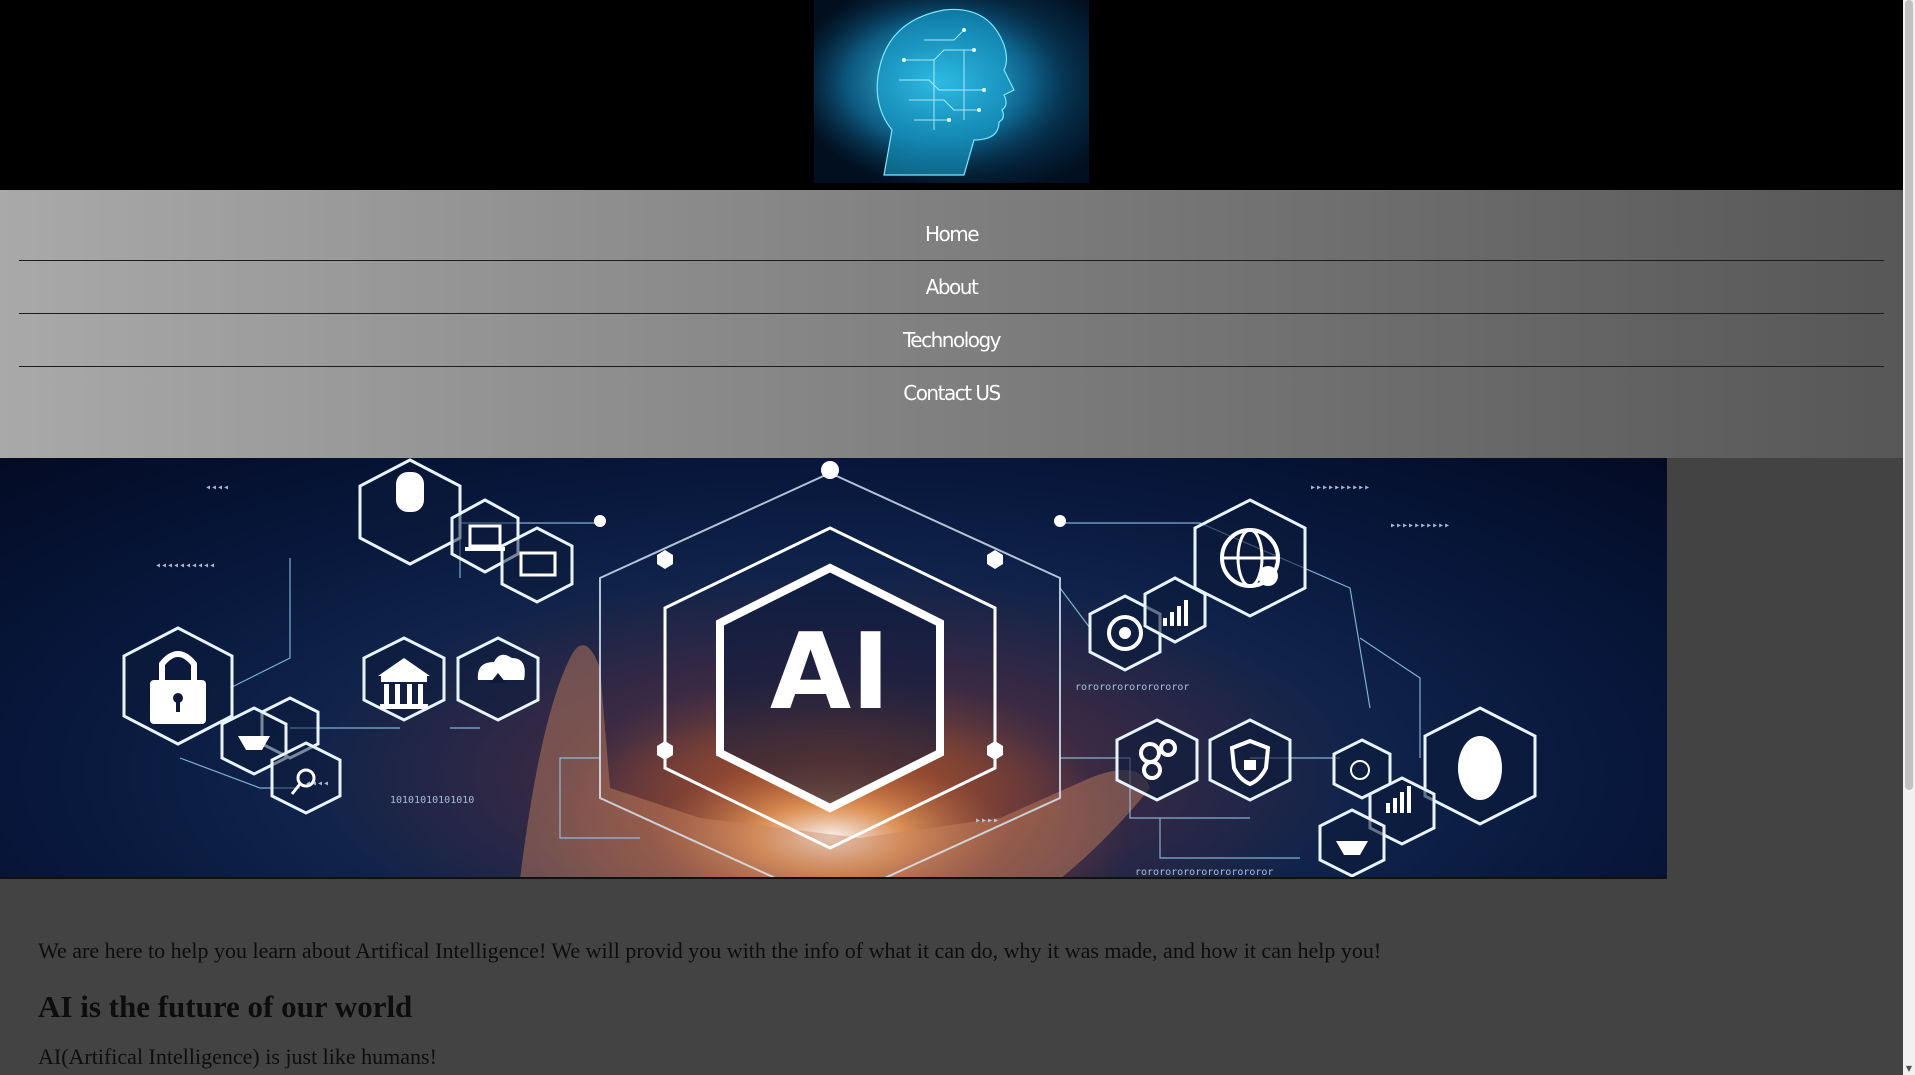  Describe the element at coordinates (404, 679) in the screenshot. I see `bank-icon` at that location.